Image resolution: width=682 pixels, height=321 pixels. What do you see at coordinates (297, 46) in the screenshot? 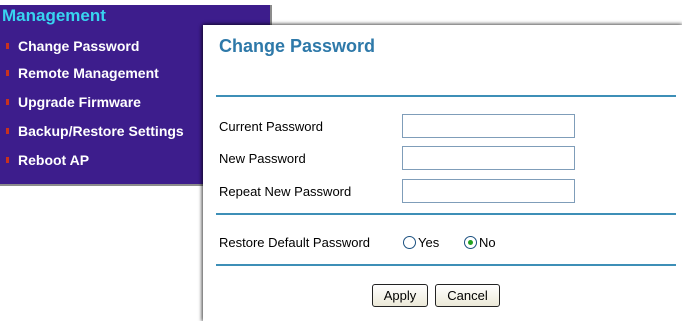
I see `page-title: Change Password` at bounding box center [297, 46].